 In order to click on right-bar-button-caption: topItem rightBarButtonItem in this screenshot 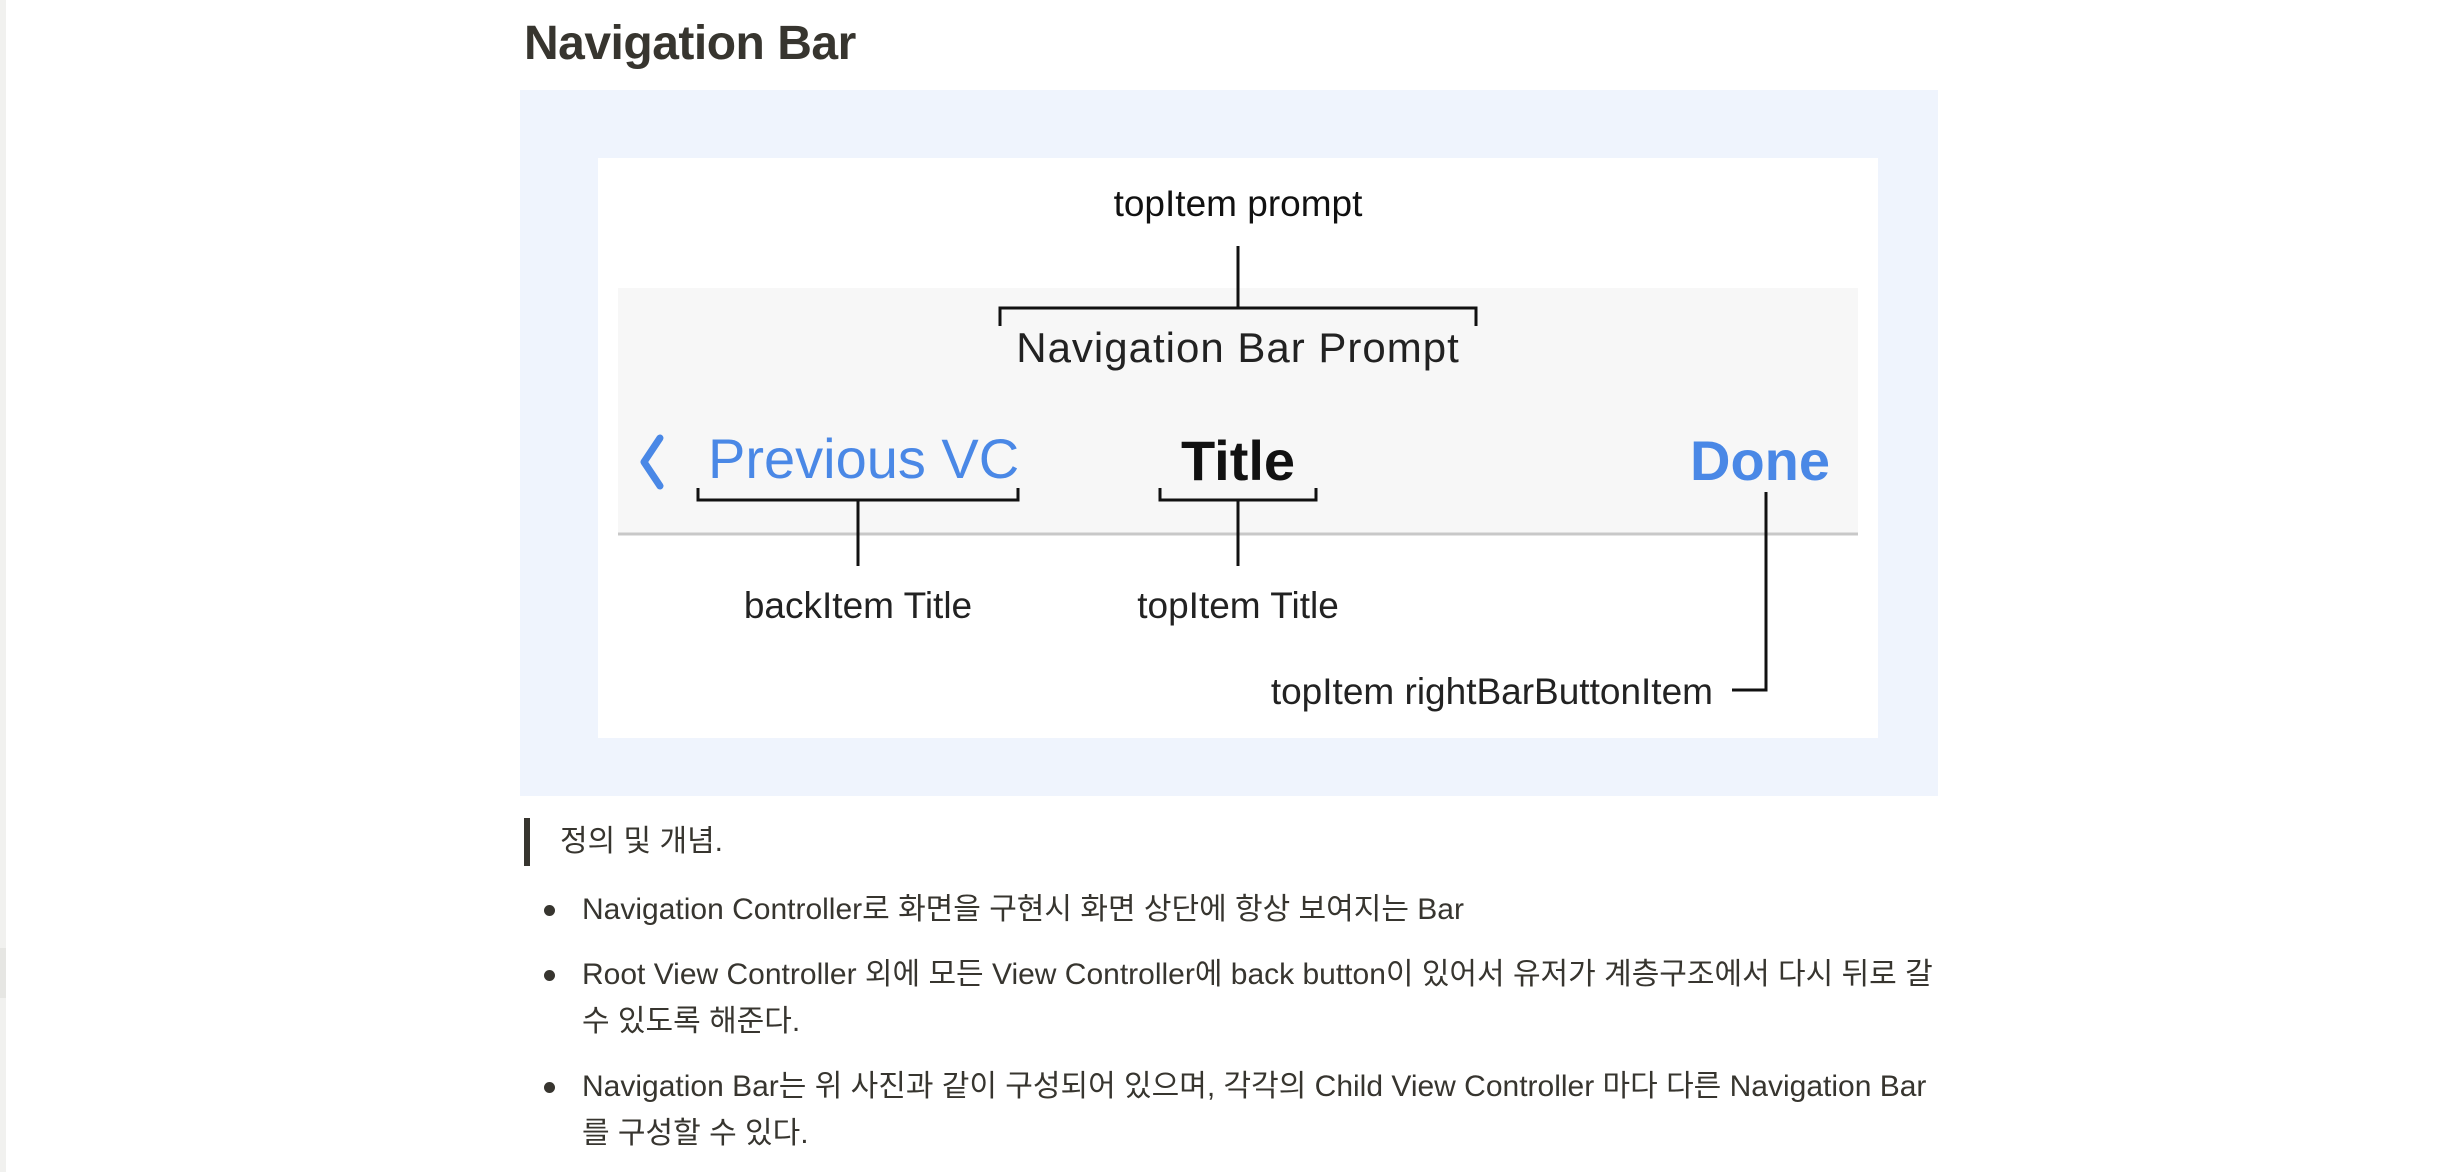, I will do `click(1492, 691)`.